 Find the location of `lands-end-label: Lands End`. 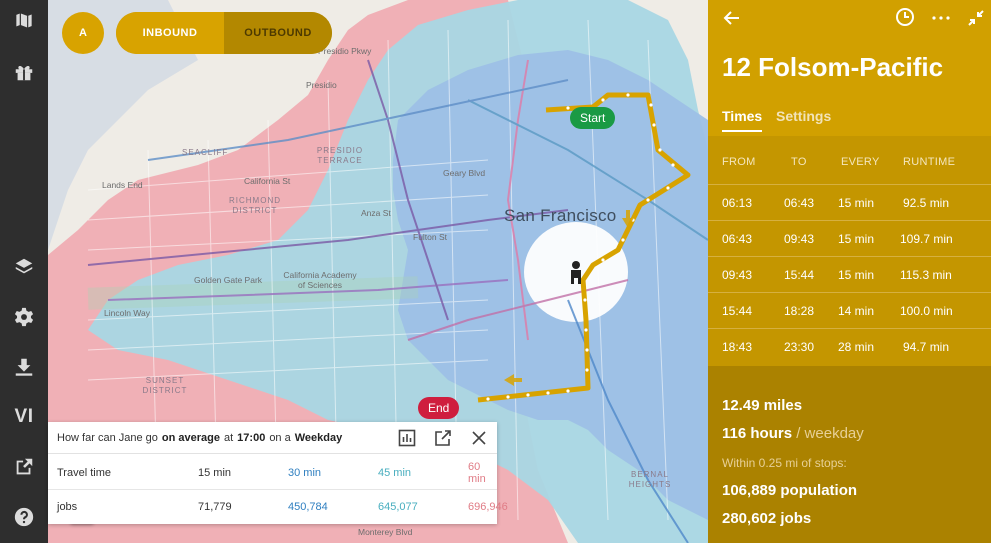

lands-end-label: Lands End is located at coordinates (122, 185).